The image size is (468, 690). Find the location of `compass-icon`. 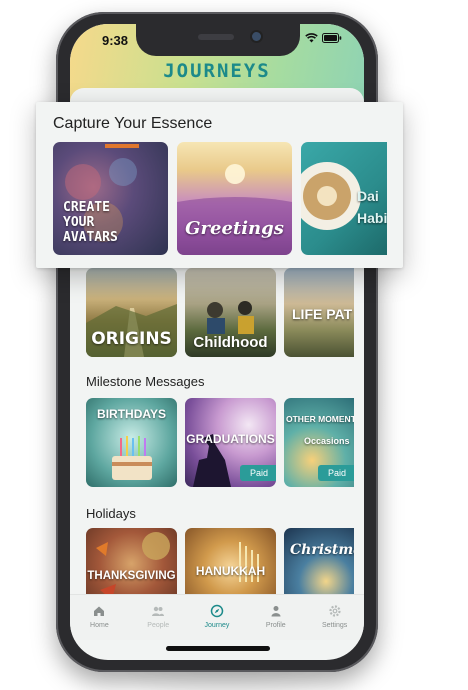

compass-icon is located at coordinates (217, 611).